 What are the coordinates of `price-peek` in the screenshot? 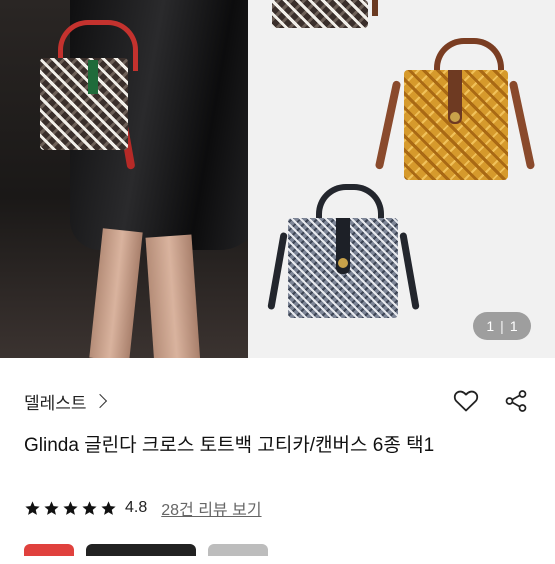 It's located at (141, 550).